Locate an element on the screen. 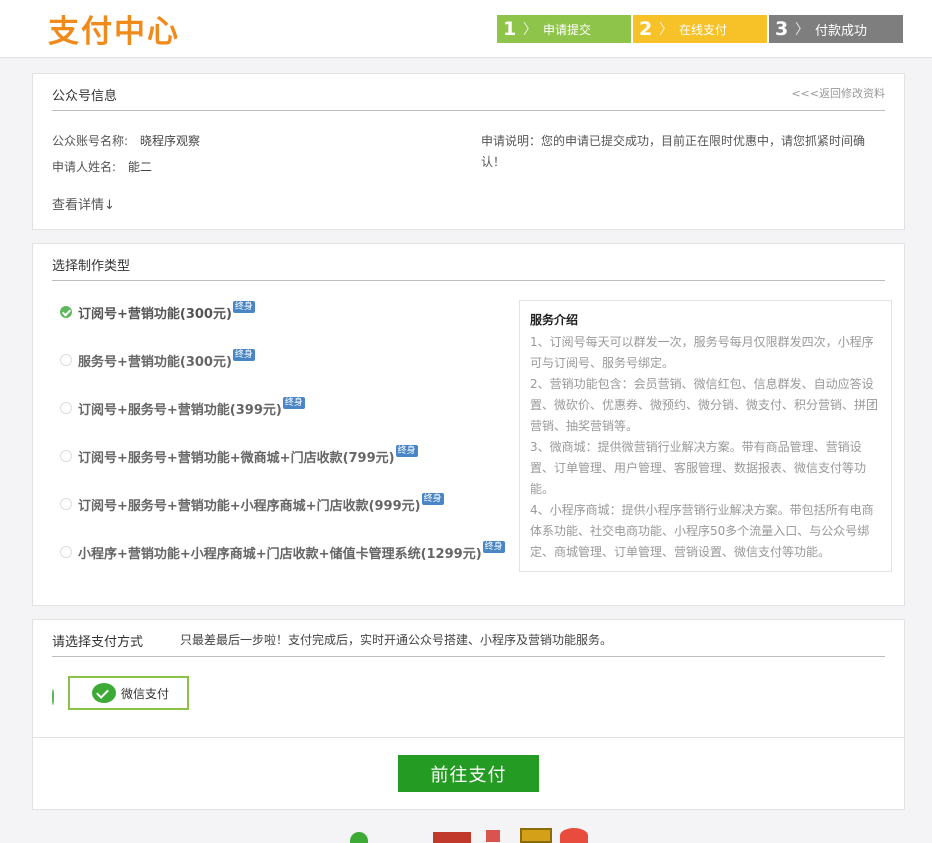  go-pay-button: 前往支付 is located at coordinates (468, 773).